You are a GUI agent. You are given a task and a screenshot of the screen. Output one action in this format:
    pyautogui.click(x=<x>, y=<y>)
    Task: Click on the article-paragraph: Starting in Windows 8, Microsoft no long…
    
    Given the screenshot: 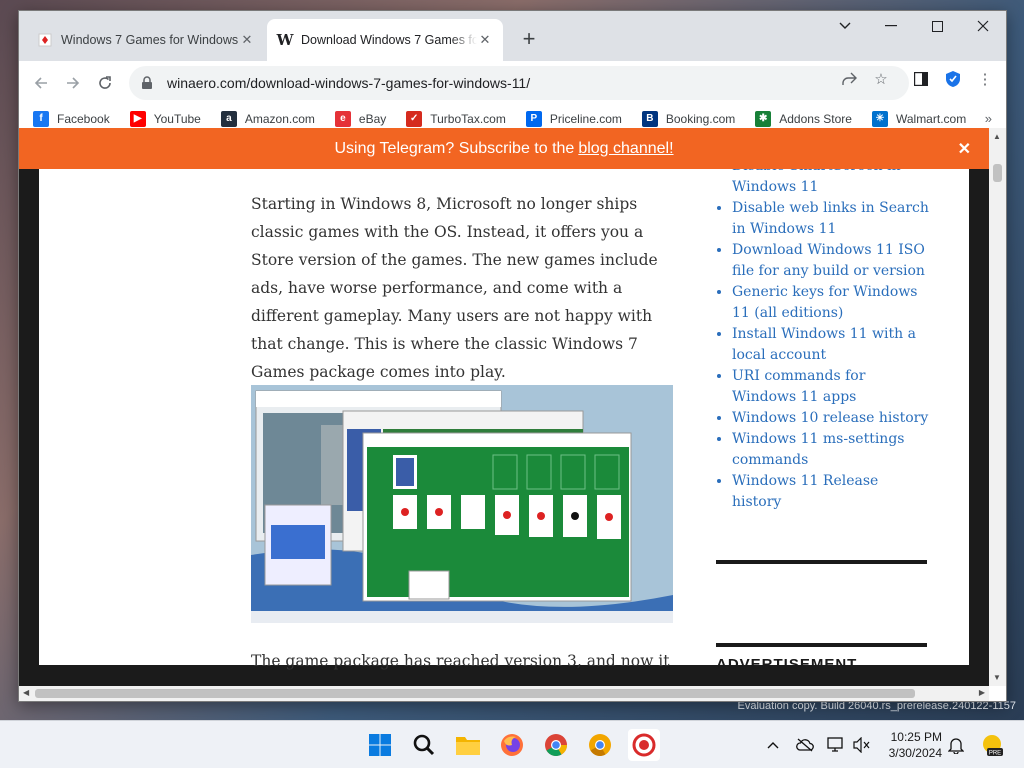 What is the action you would take?
    pyautogui.click(x=454, y=288)
    